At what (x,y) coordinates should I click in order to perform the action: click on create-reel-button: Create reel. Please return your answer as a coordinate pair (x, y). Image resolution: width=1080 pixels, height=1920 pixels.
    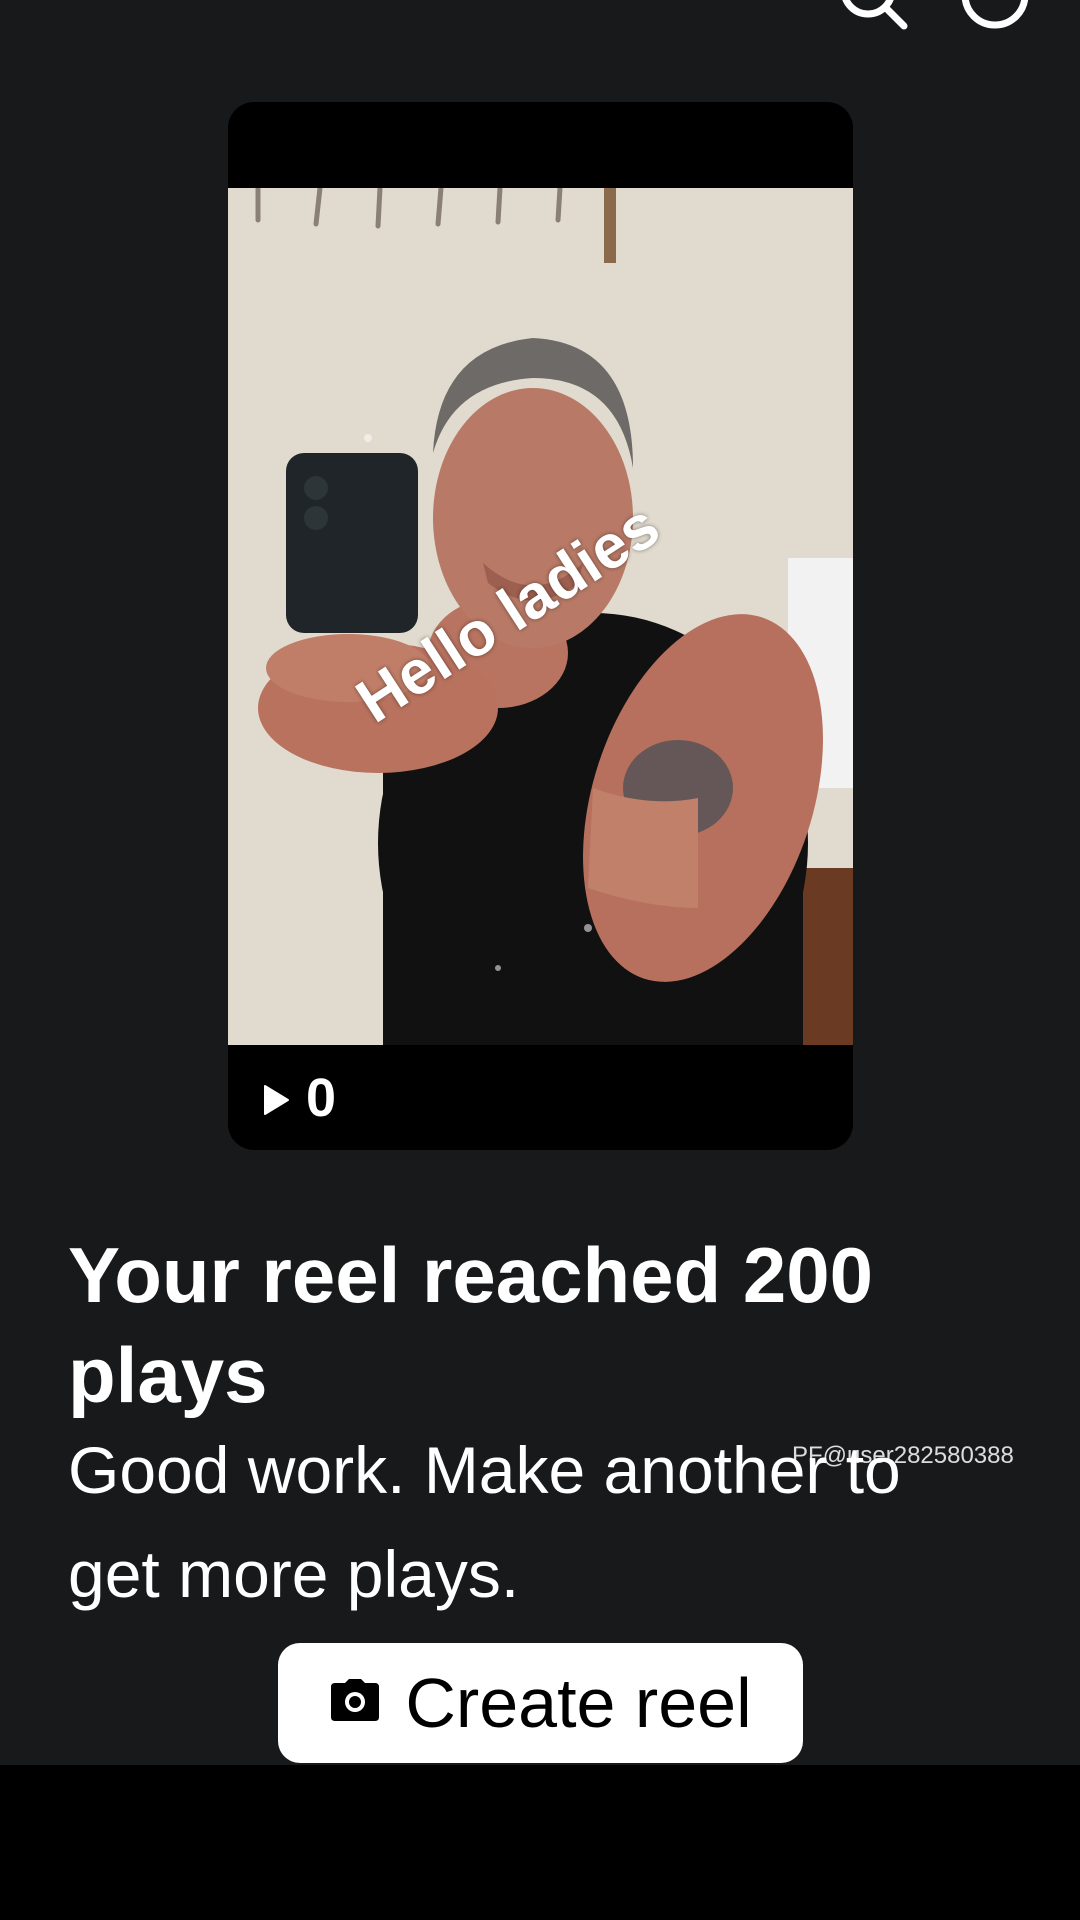
    Looking at the image, I should click on (540, 1703).